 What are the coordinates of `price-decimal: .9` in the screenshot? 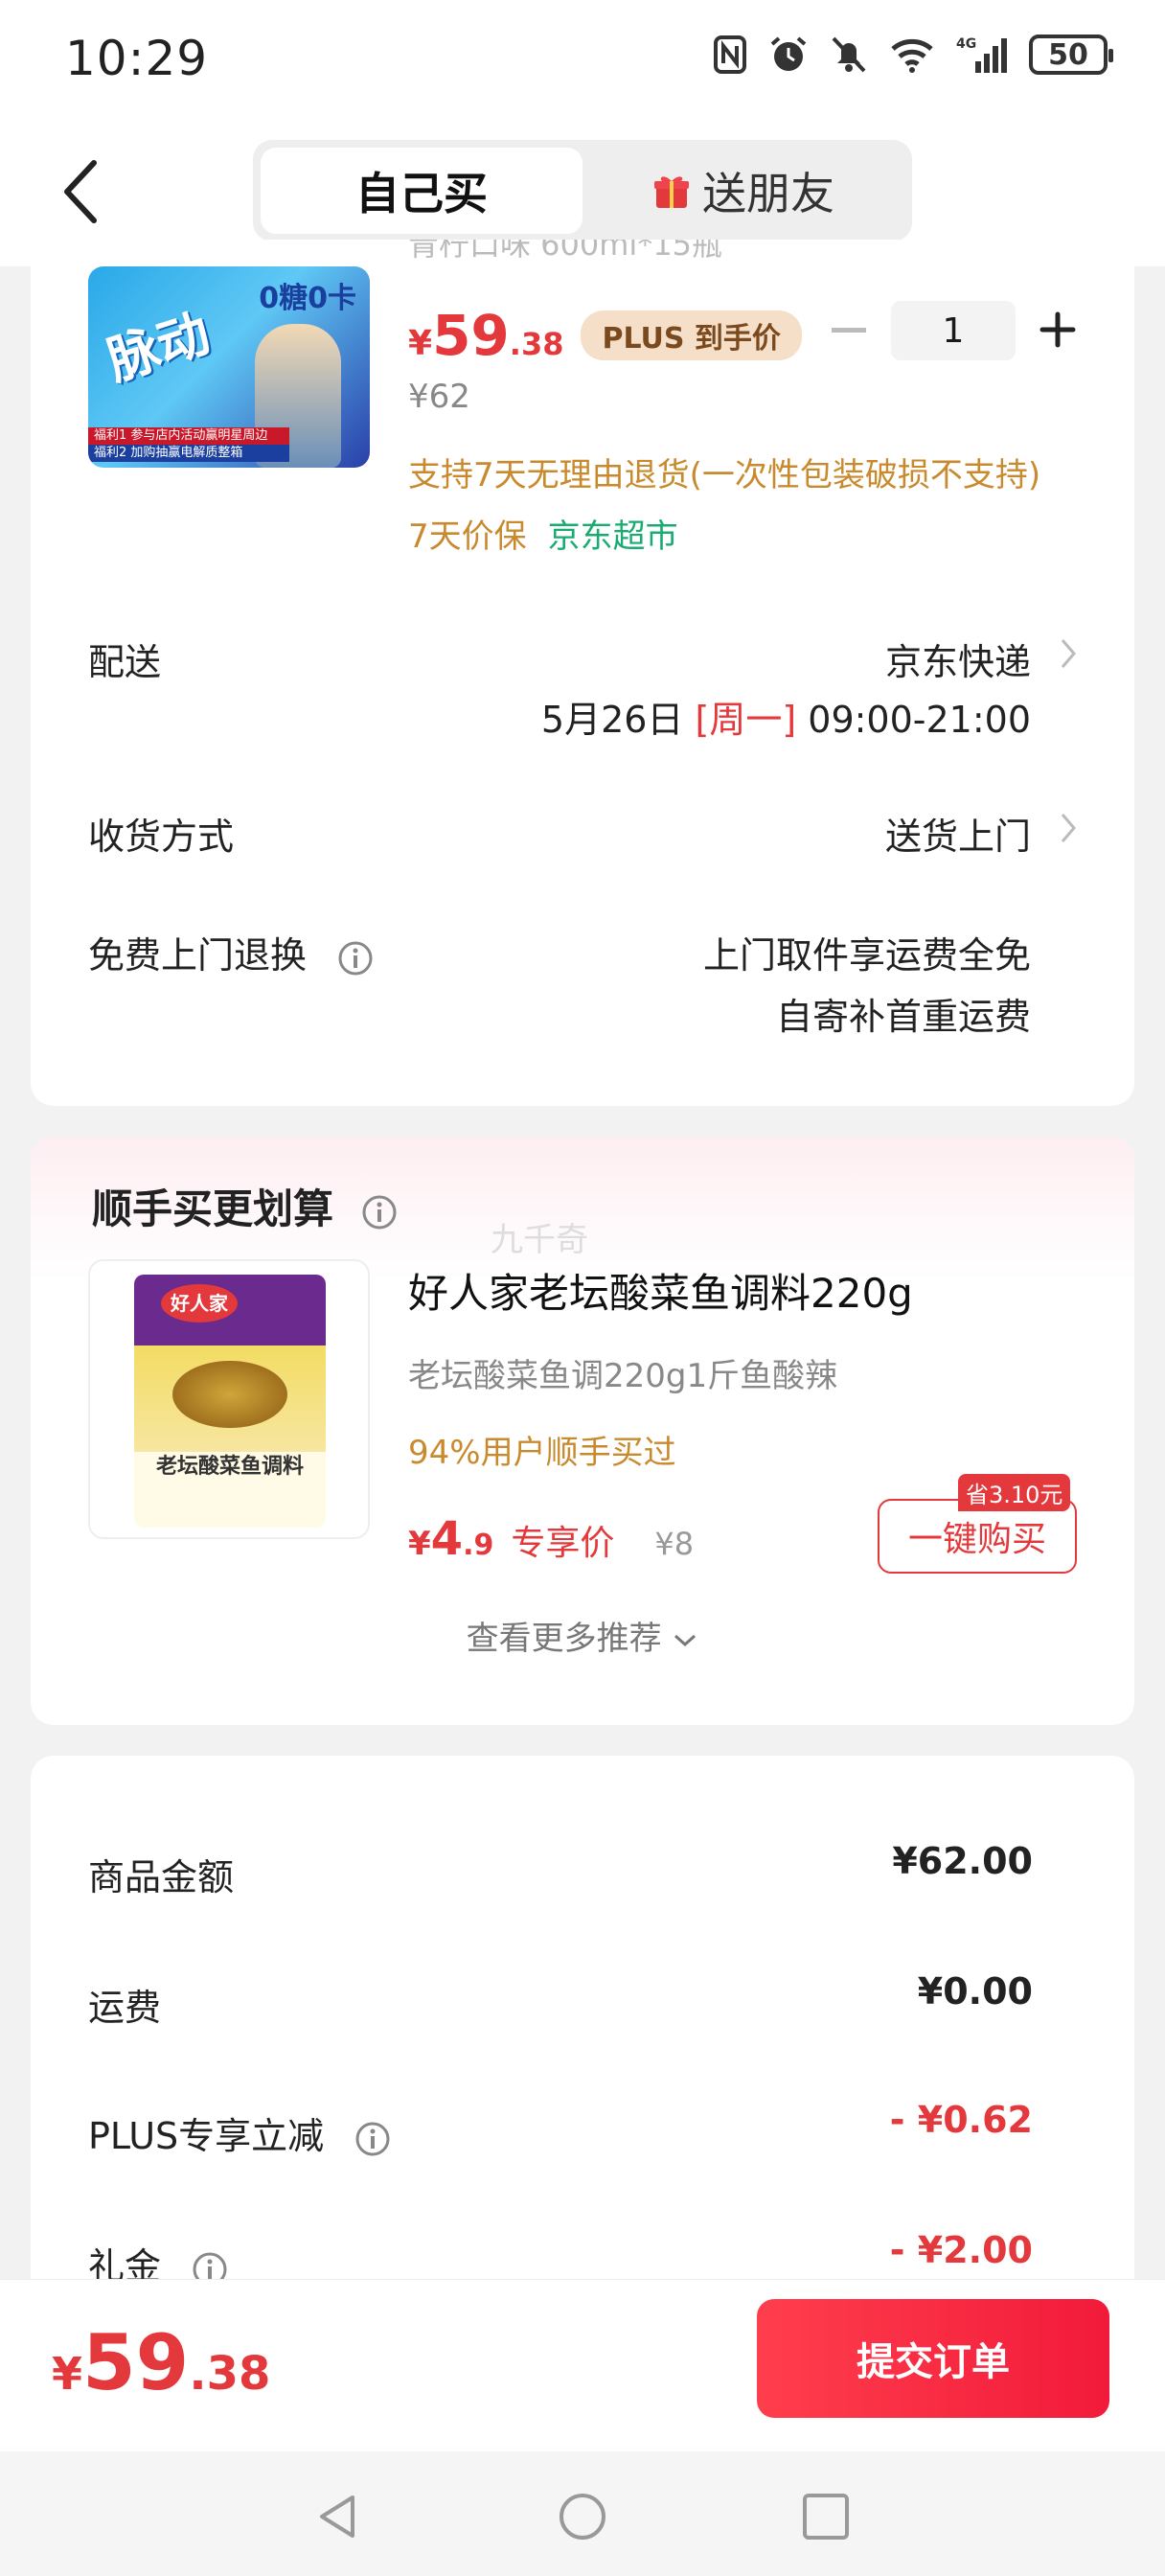 It's located at (479, 1545).